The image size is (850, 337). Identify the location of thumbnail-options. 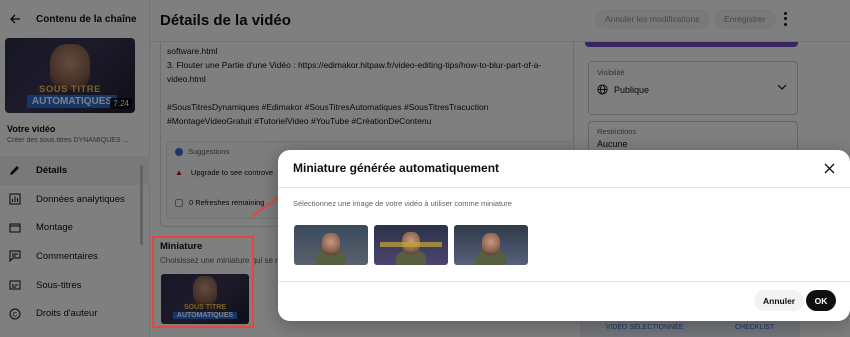
(411, 245).